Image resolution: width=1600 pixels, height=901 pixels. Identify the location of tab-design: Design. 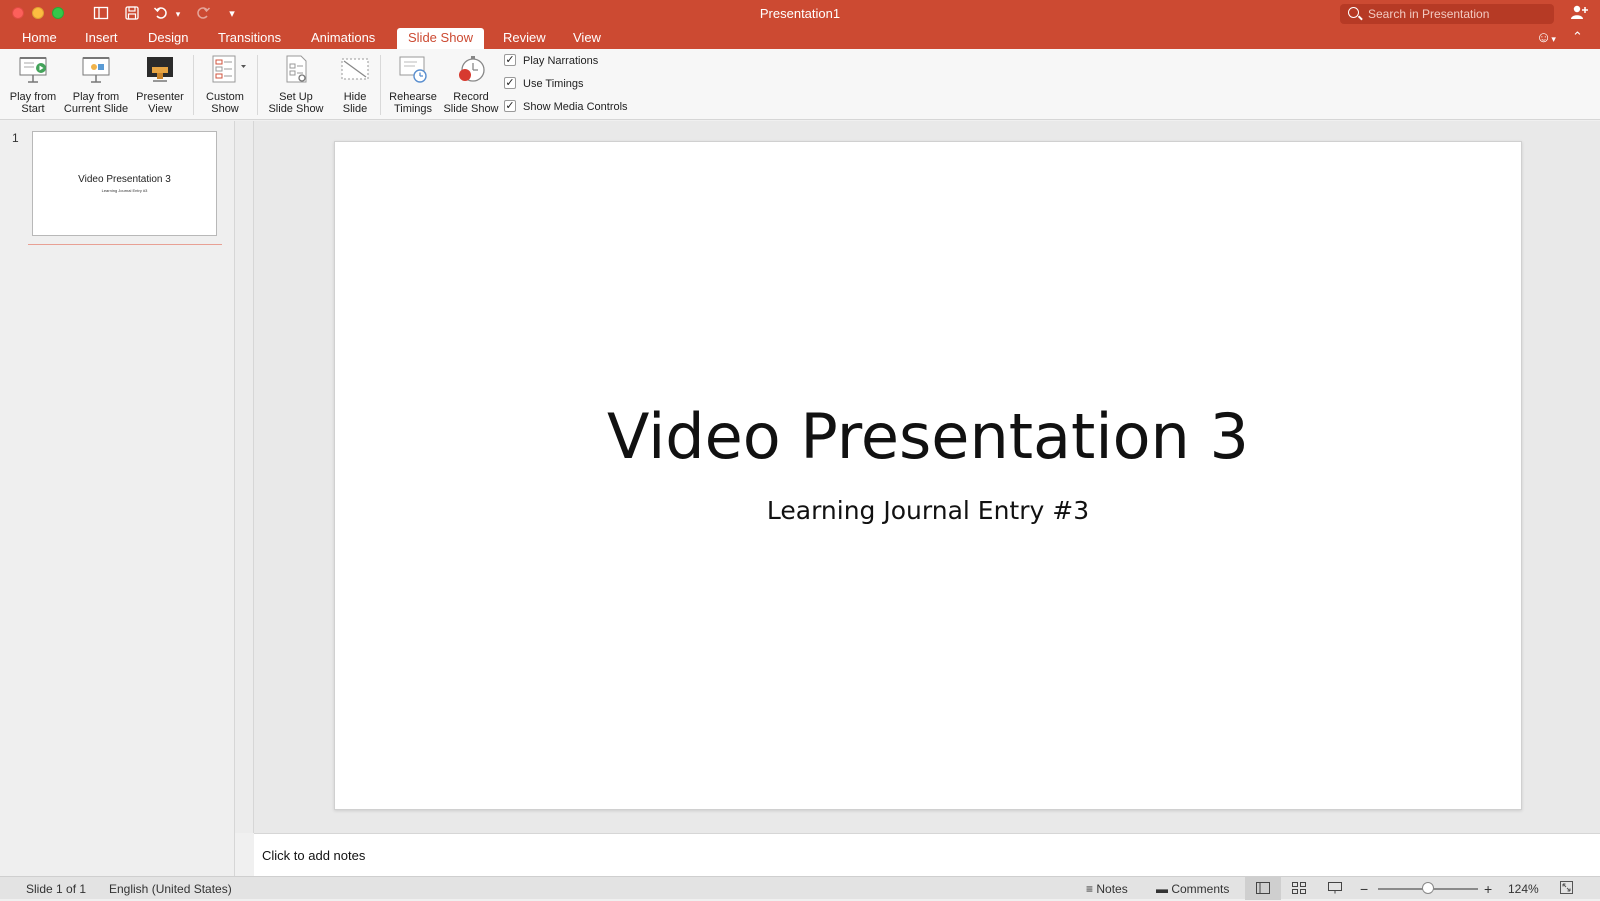
(168, 38).